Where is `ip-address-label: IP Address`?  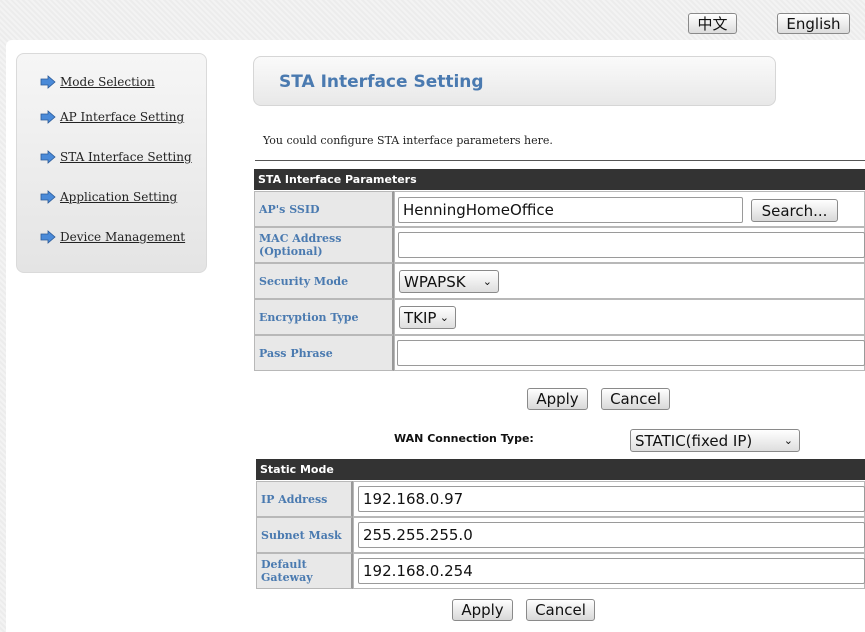 ip-address-label: IP Address is located at coordinates (304, 499).